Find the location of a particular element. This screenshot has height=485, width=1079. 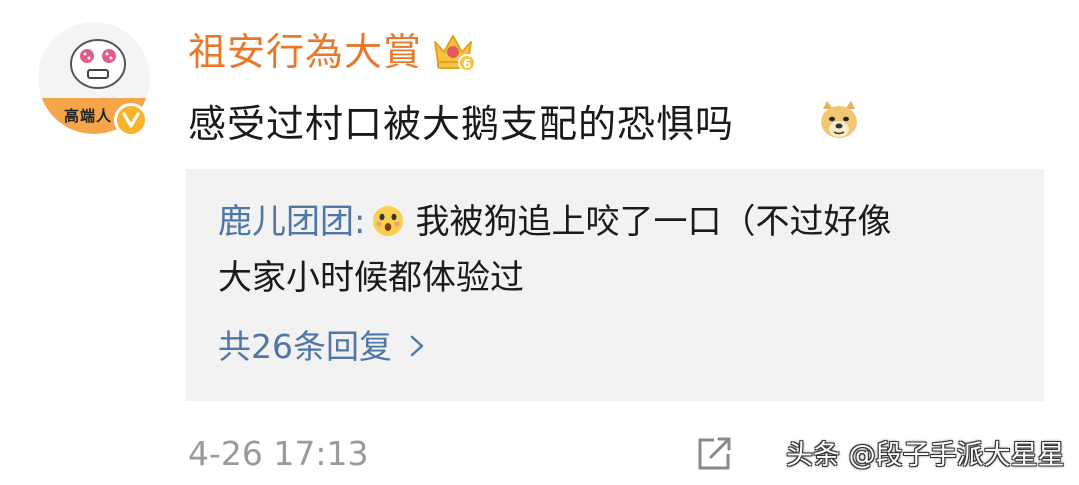

comment-text: 感受过村口被大鹅支配的恐惧吗 is located at coordinates (461, 124).